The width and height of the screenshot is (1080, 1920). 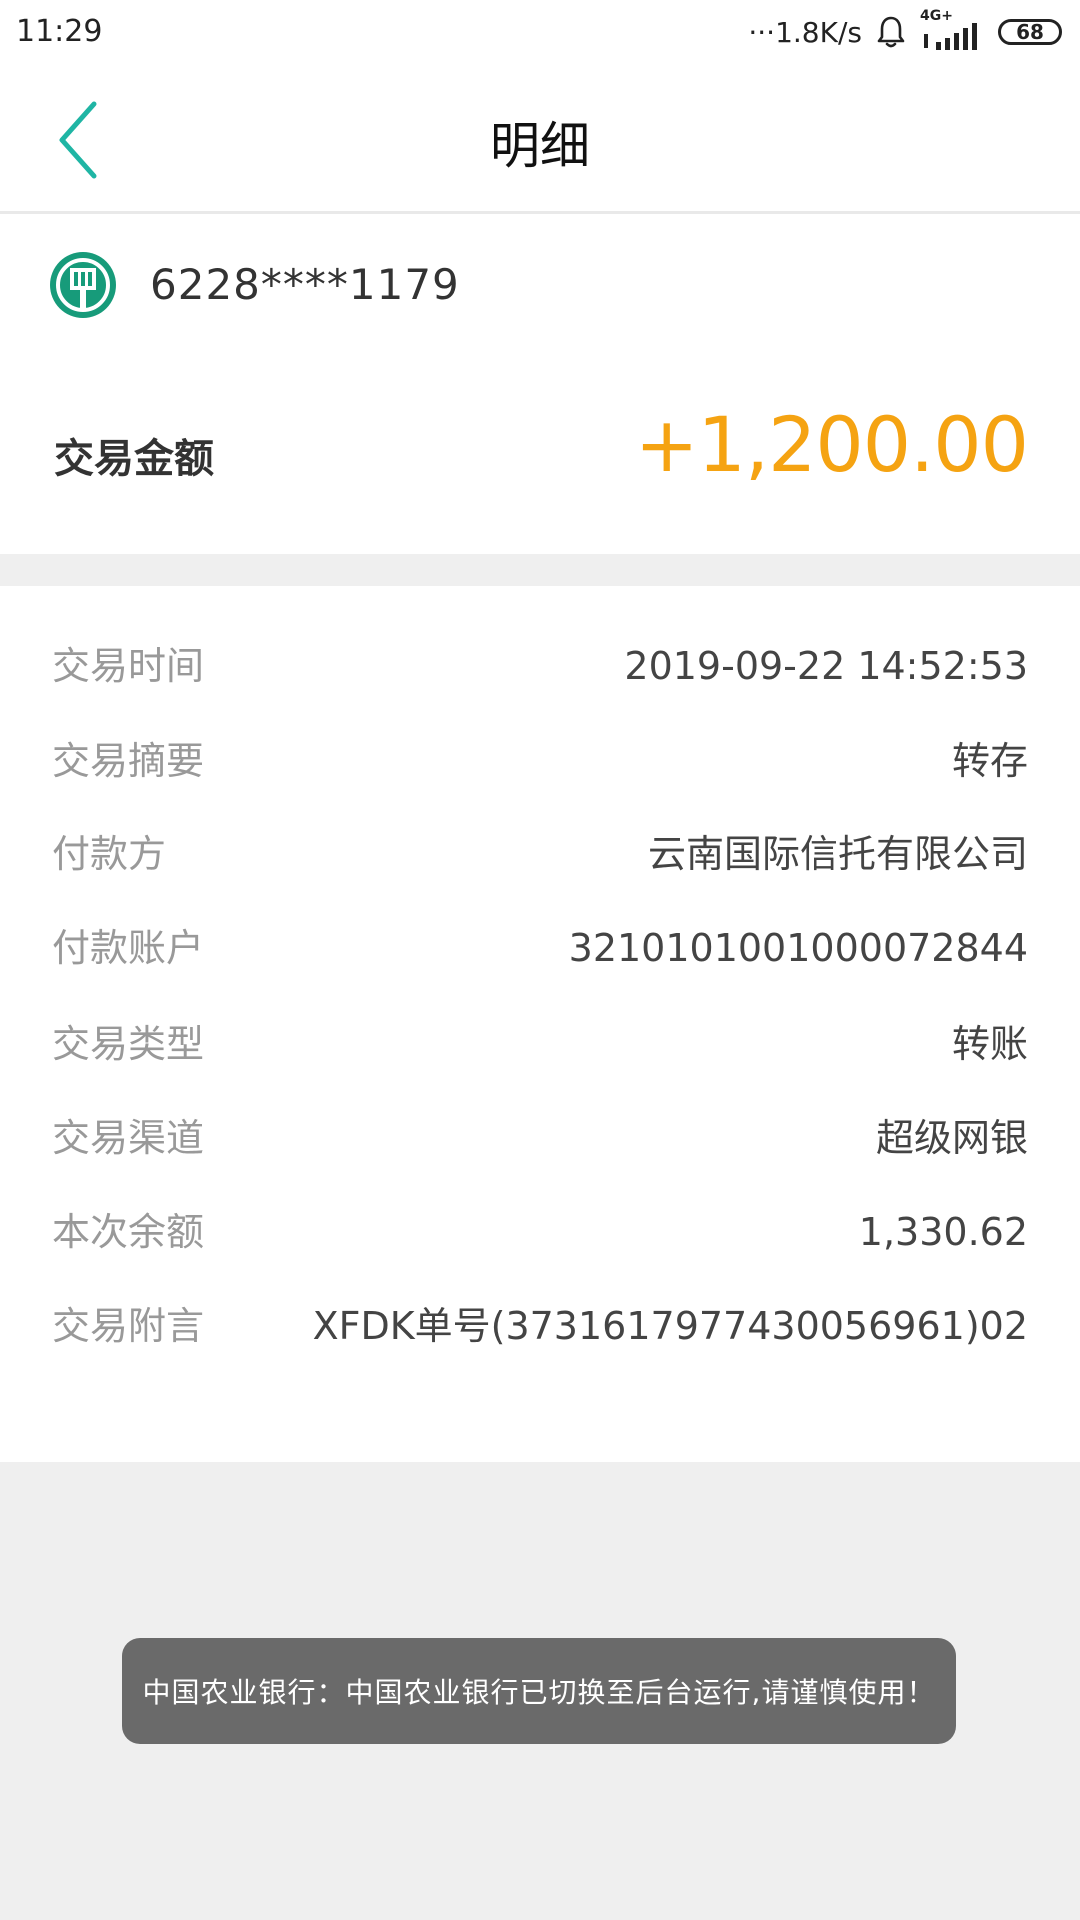 I want to click on detail-label: 交易时间, so click(x=128, y=666).